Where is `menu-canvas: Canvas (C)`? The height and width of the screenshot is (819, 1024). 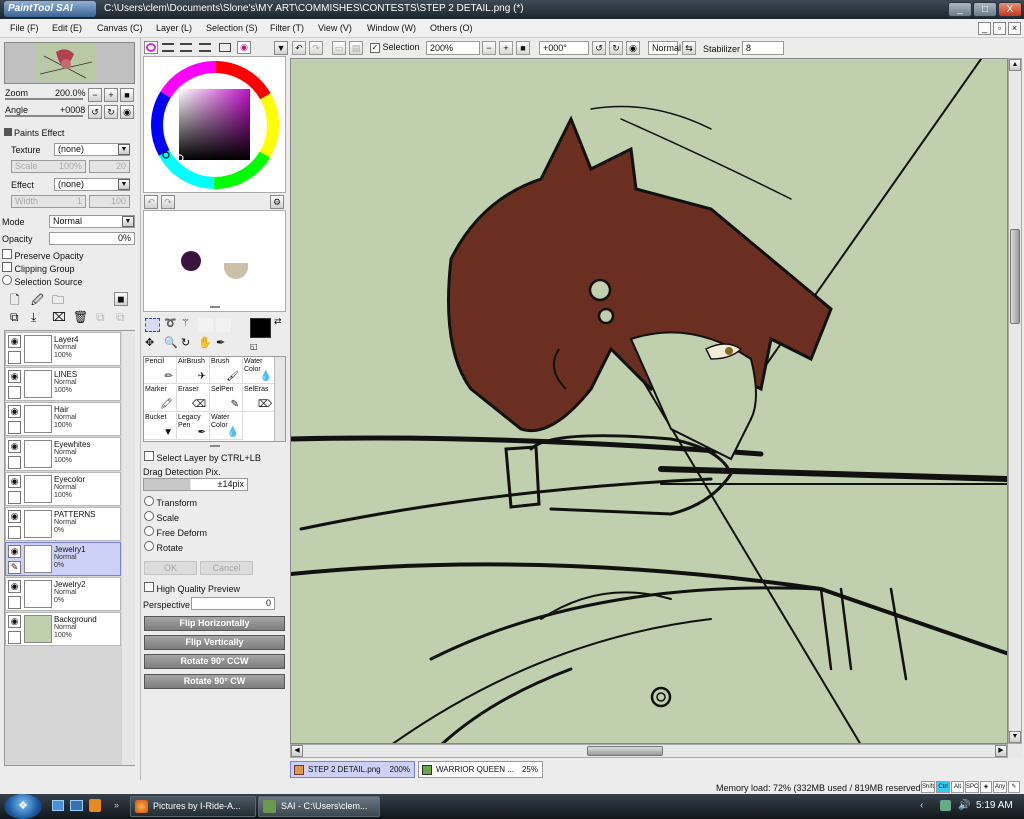 menu-canvas: Canvas (C) is located at coordinates (120, 28).